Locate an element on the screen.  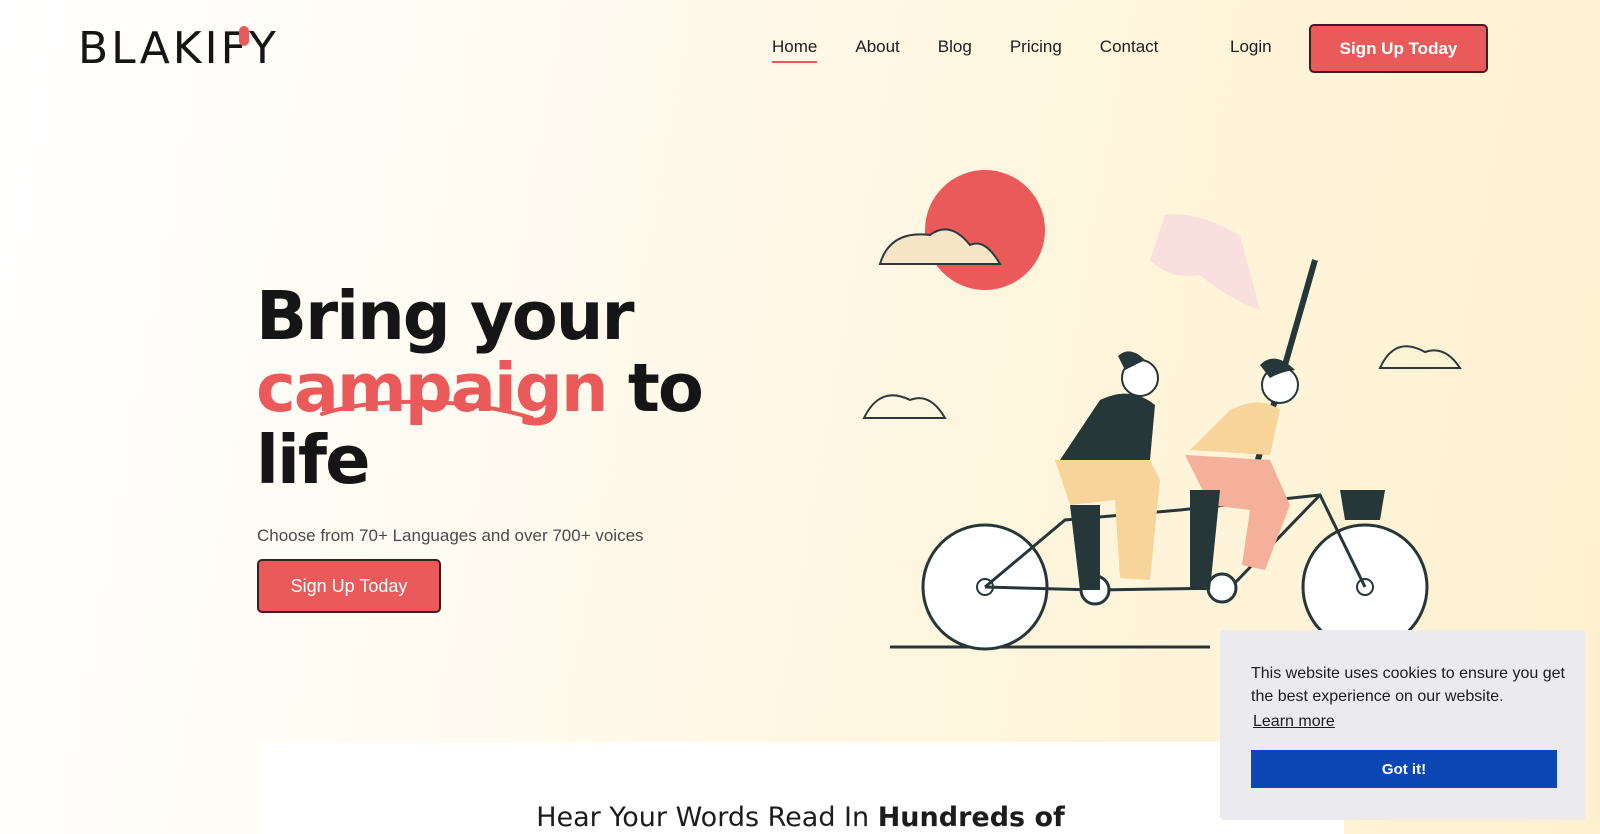
brand-logo: BLAKIFY is located at coordinates (178, 49).